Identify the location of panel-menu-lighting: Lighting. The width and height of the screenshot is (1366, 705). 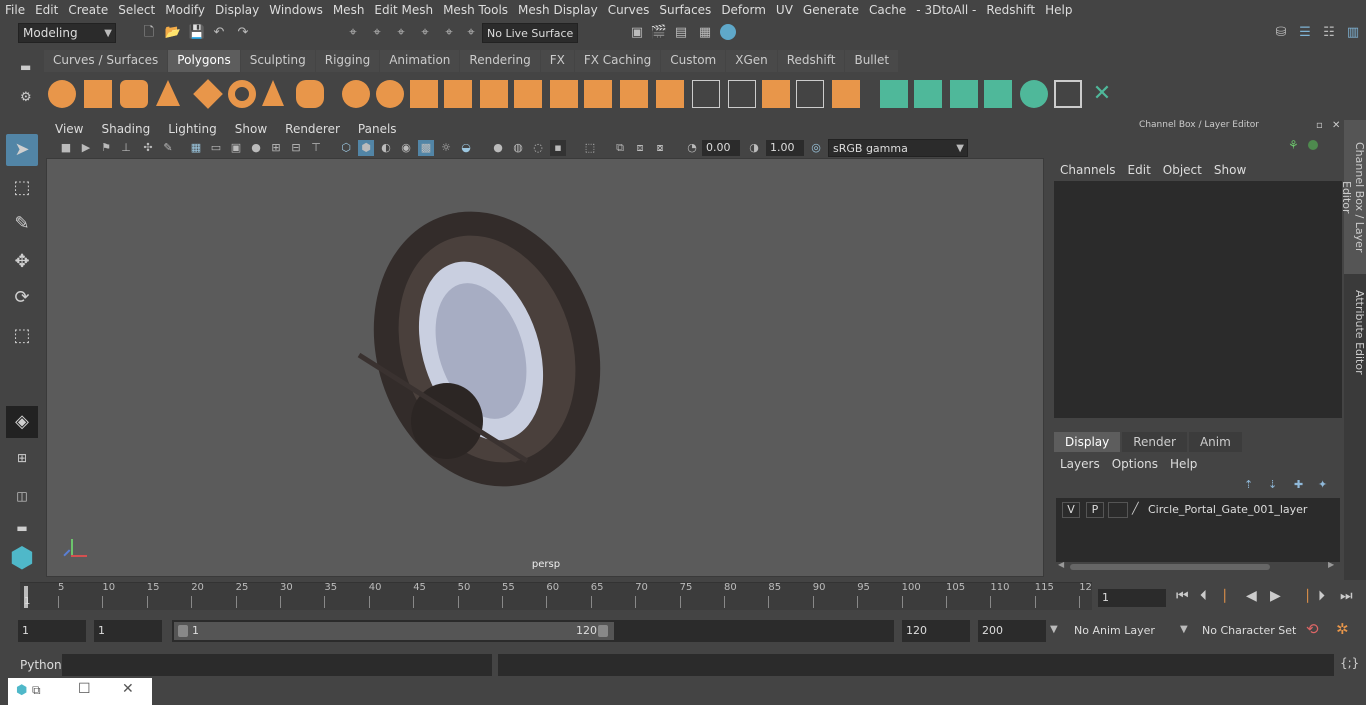
(192, 129).